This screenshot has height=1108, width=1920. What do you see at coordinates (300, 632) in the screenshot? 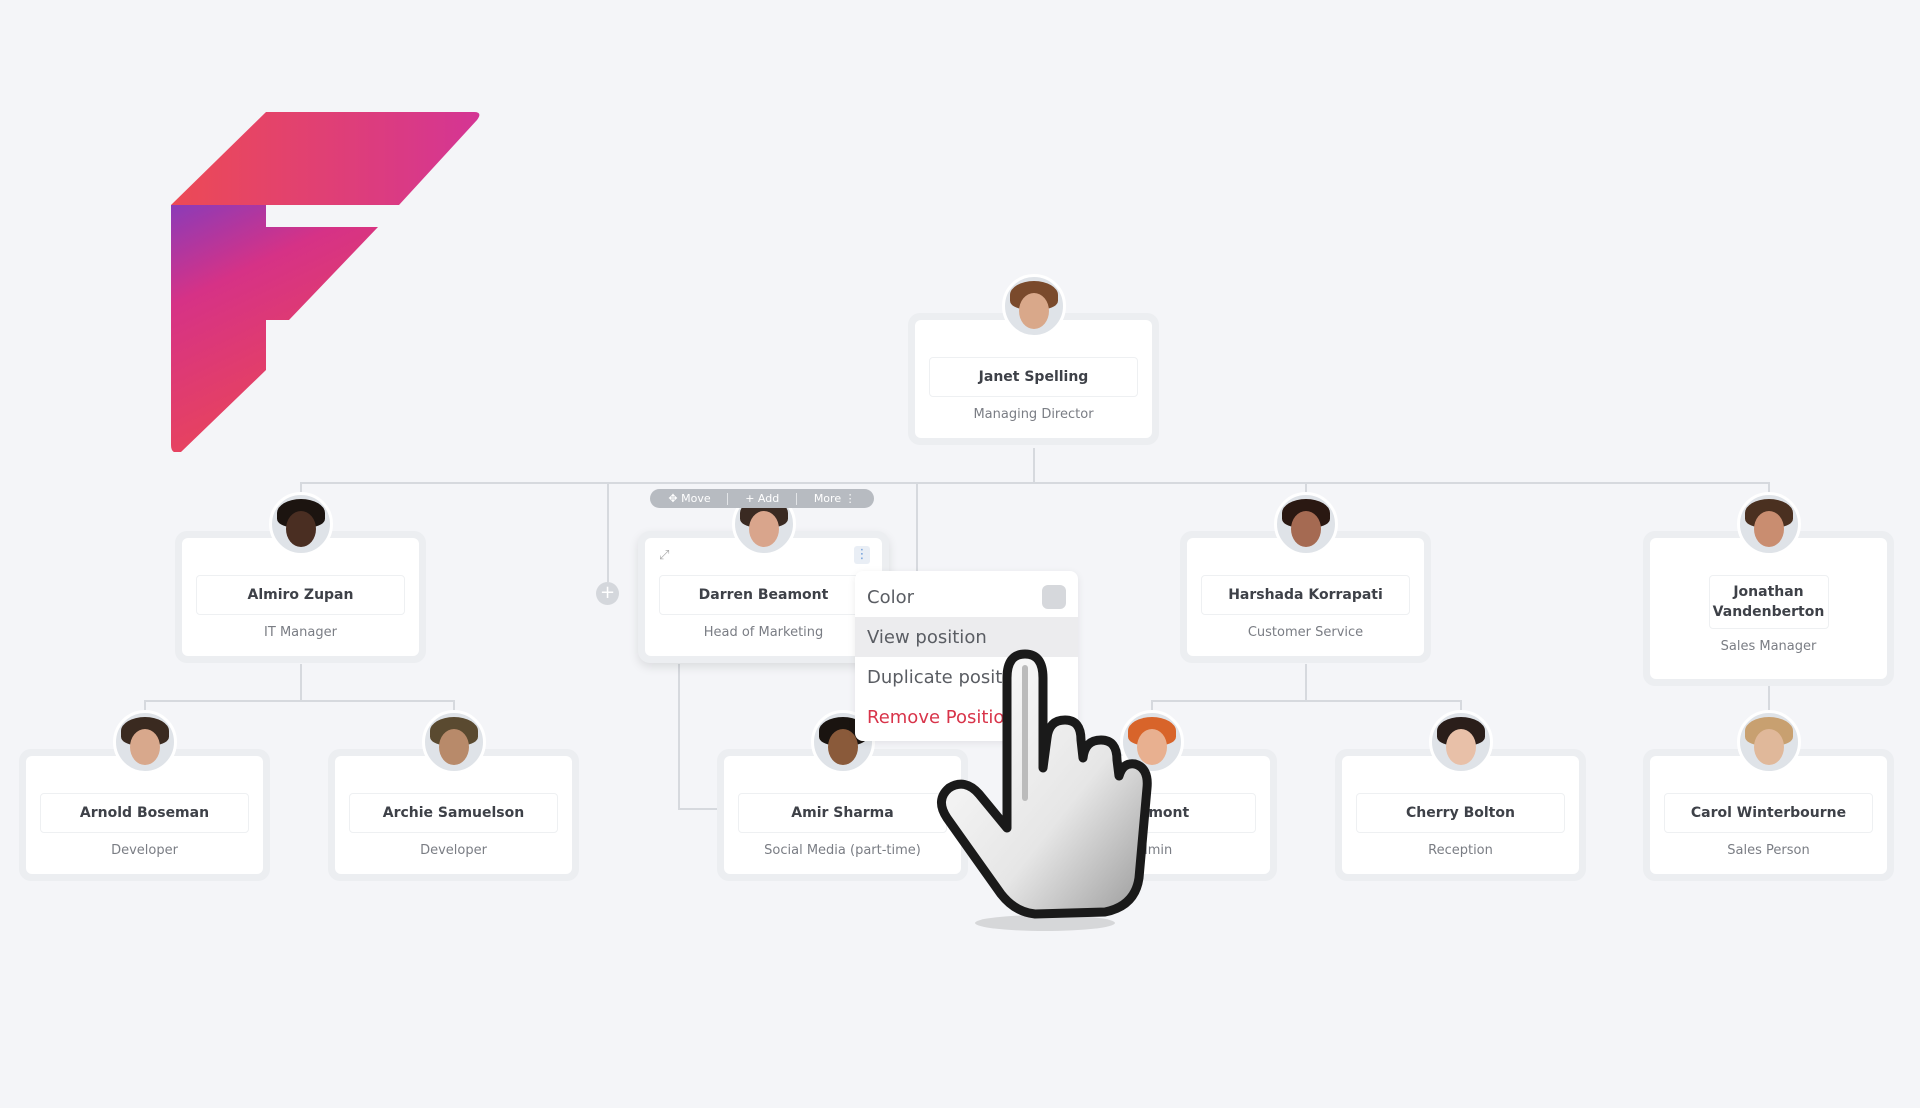
I see `node-title: IT Manager` at bounding box center [300, 632].